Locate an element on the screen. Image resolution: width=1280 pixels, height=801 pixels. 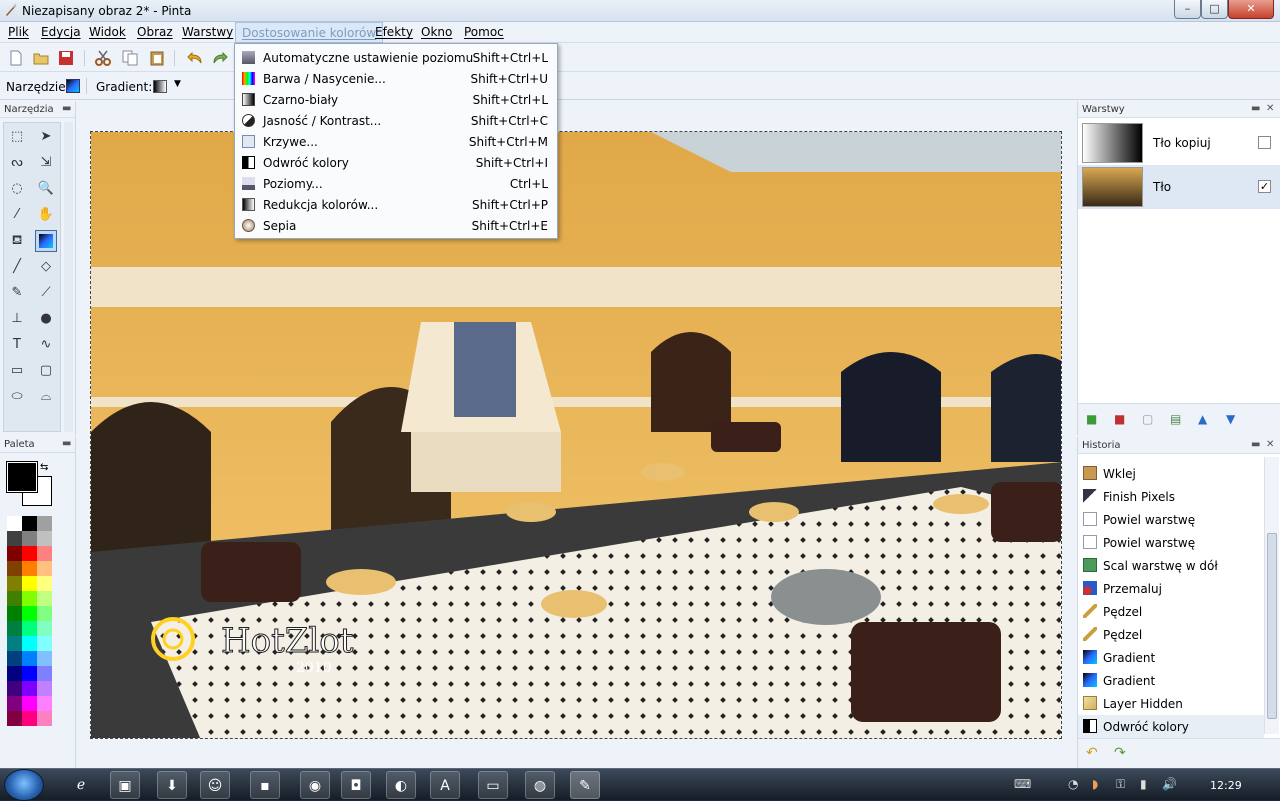
menu-plik: Plik is located at coordinates (18, 32).